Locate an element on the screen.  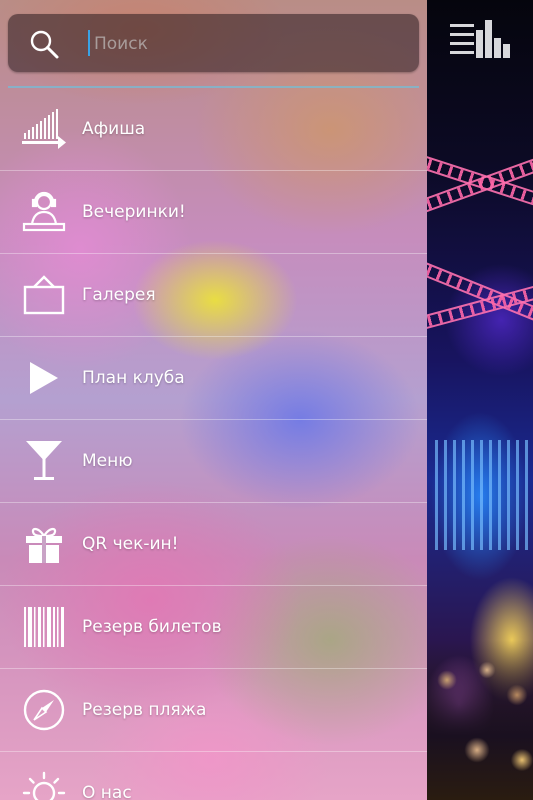
picture-frame-icon is located at coordinates (44, 295).